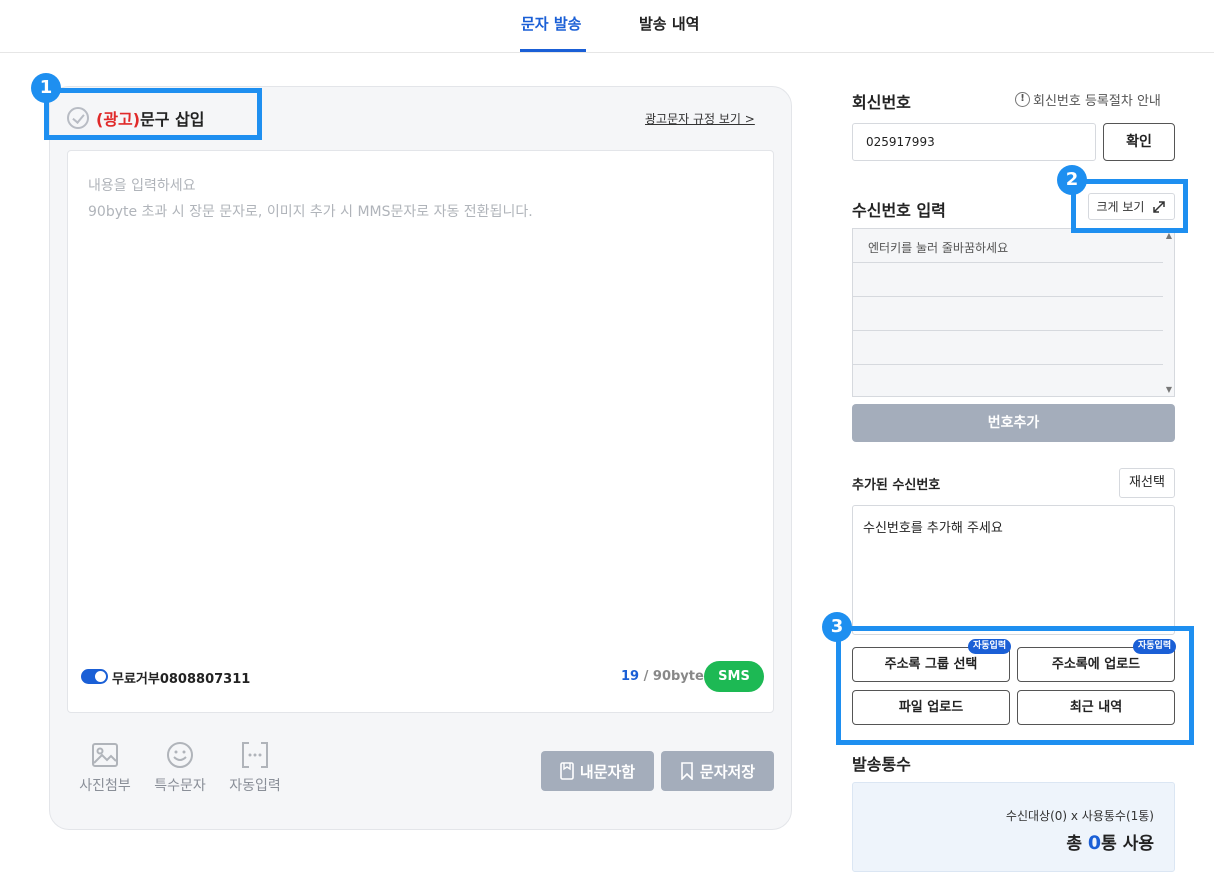  What do you see at coordinates (687, 771) in the screenshot?
I see `bookmark-icon` at bounding box center [687, 771].